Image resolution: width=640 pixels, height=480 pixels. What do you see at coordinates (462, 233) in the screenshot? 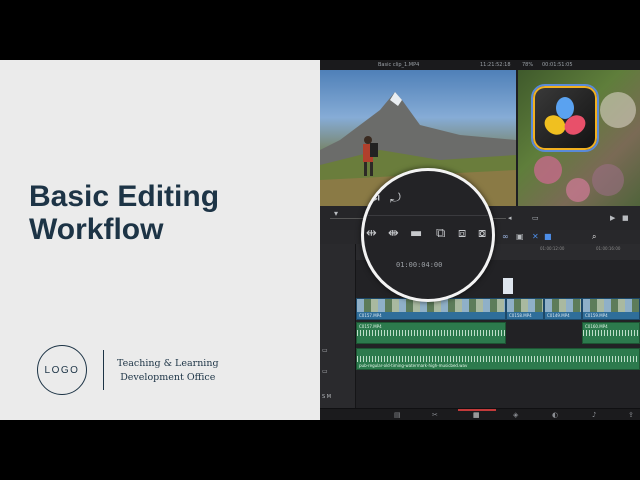
I see `overwrite-clip-icon: ⧈` at bounding box center [462, 233].